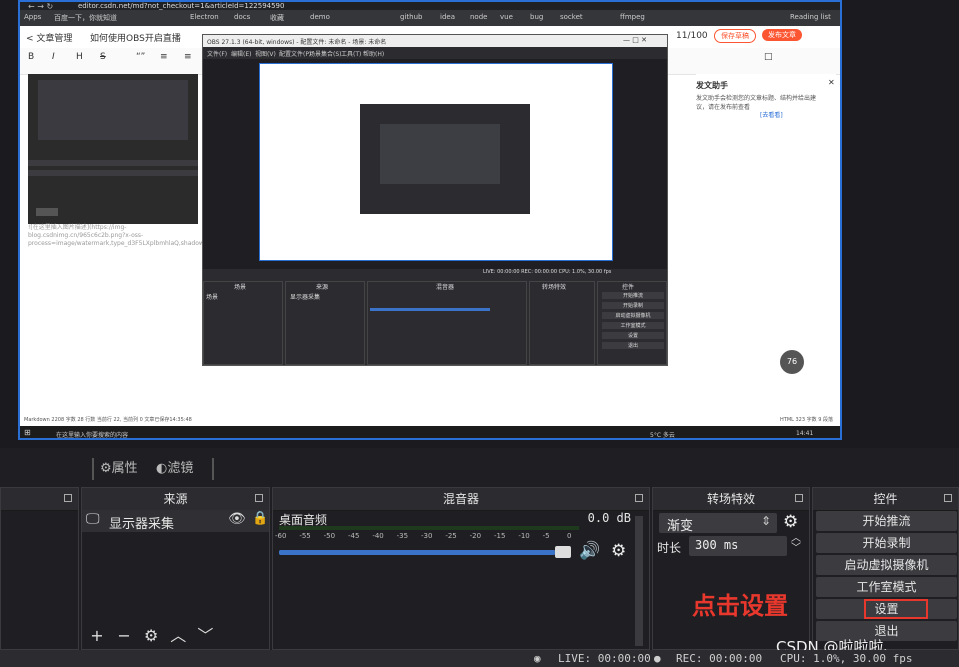 This screenshot has width=959, height=667. What do you see at coordinates (39, 568) in the screenshot?
I see `scenes-dock` at bounding box center [39, 568].